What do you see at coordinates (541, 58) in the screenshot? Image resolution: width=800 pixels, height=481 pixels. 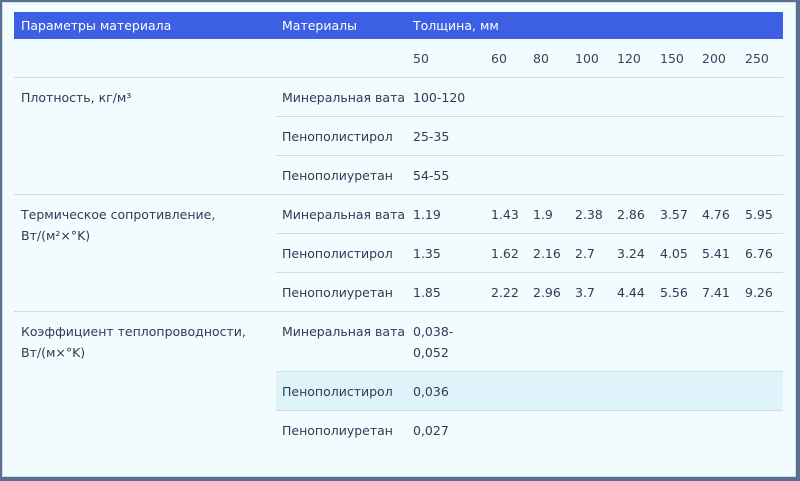 I see `thickness-value: 80` at bounding box center [541, 58].